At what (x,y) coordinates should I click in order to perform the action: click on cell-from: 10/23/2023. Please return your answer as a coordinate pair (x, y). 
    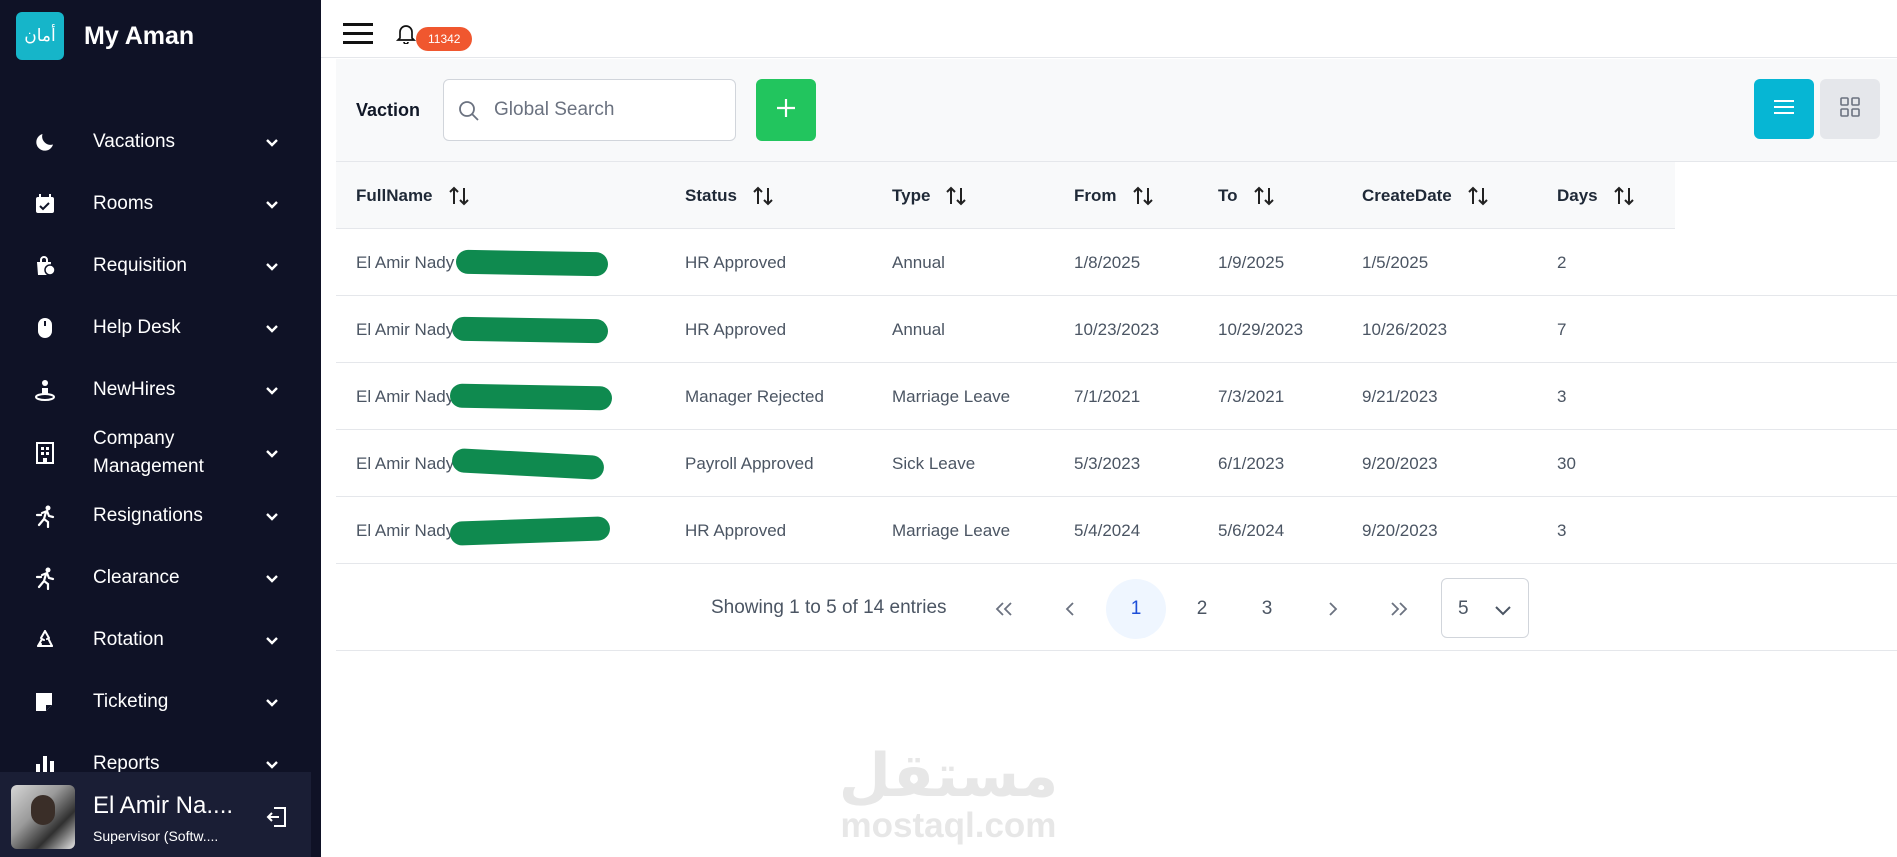
    Looking at the image, I should click on (1117, 329).